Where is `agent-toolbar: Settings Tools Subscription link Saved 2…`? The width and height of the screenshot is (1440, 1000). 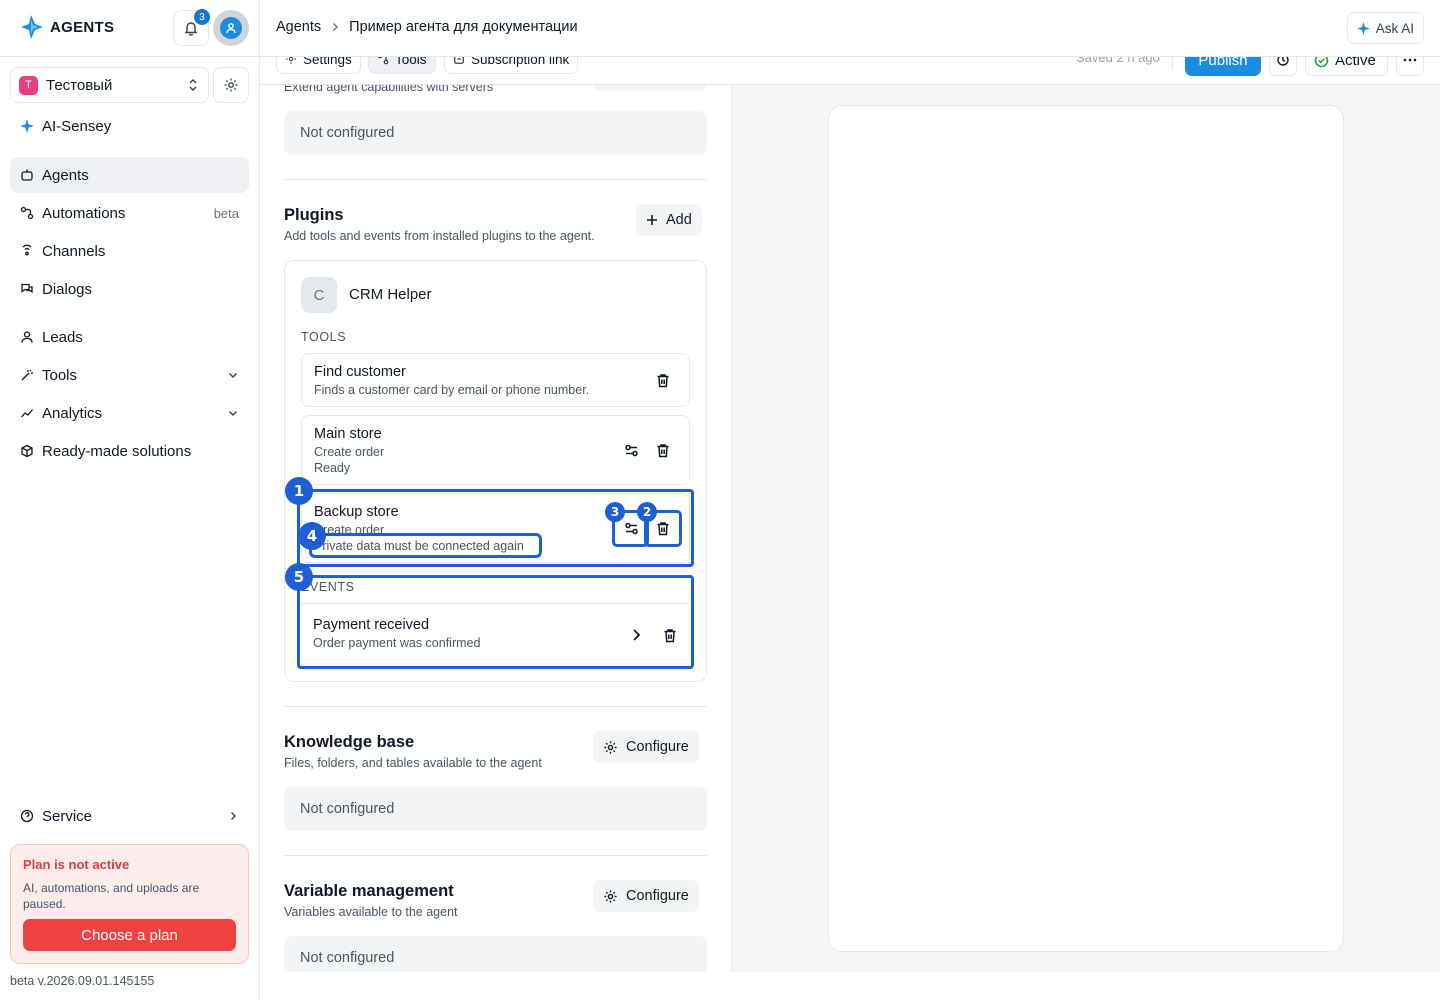
agent-toolbar: Settings Tools Subscription link Saved 2… is located at coordinates (850, 71).